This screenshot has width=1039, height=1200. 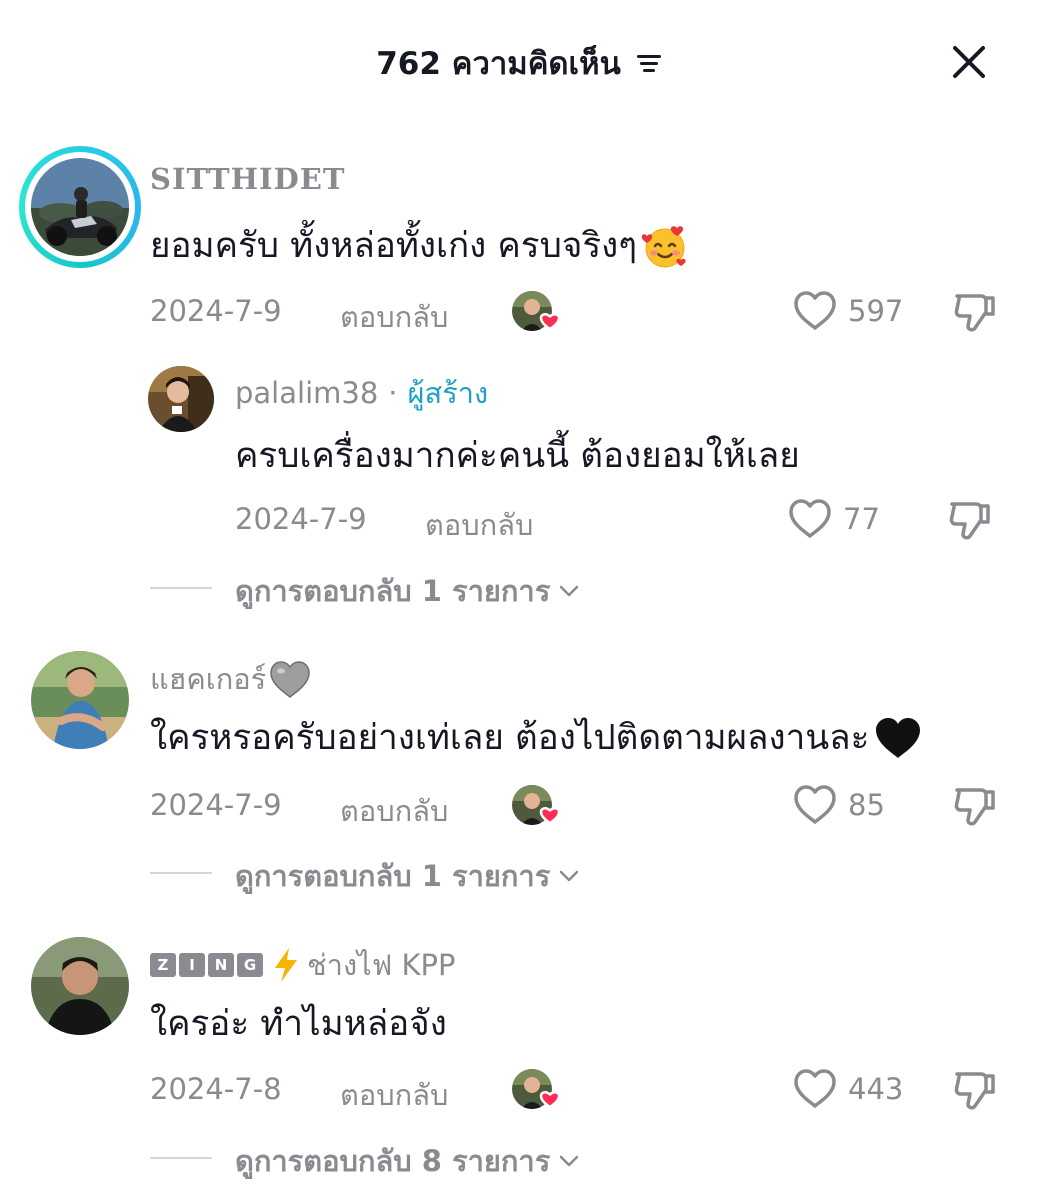 I want to click on comment-username: ช่างไฟ KPP, so click(x=381, y=965).